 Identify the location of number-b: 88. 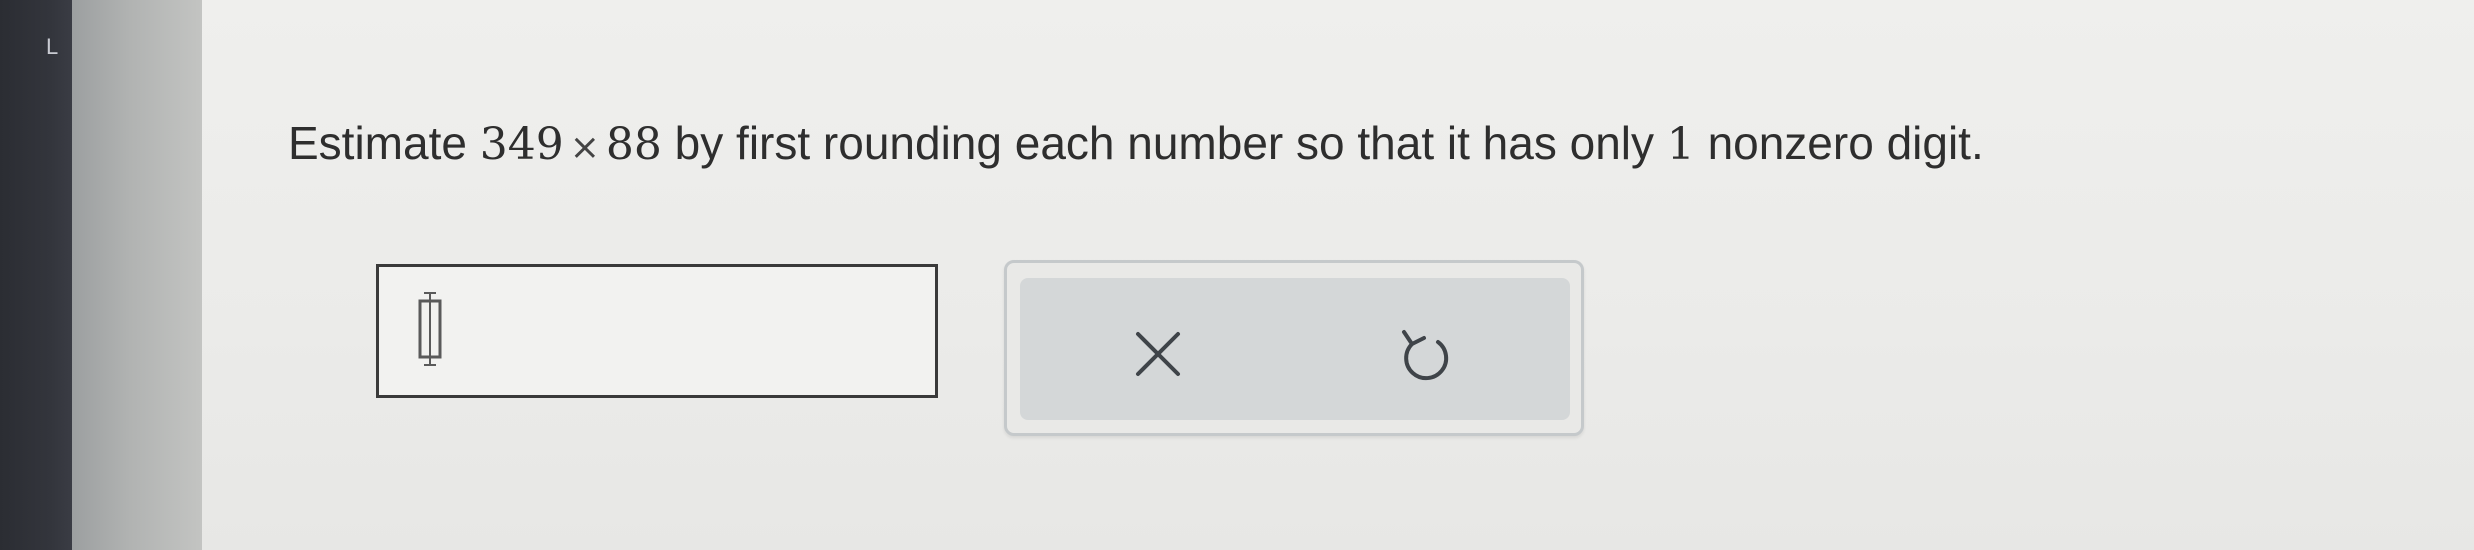
(633, 144).